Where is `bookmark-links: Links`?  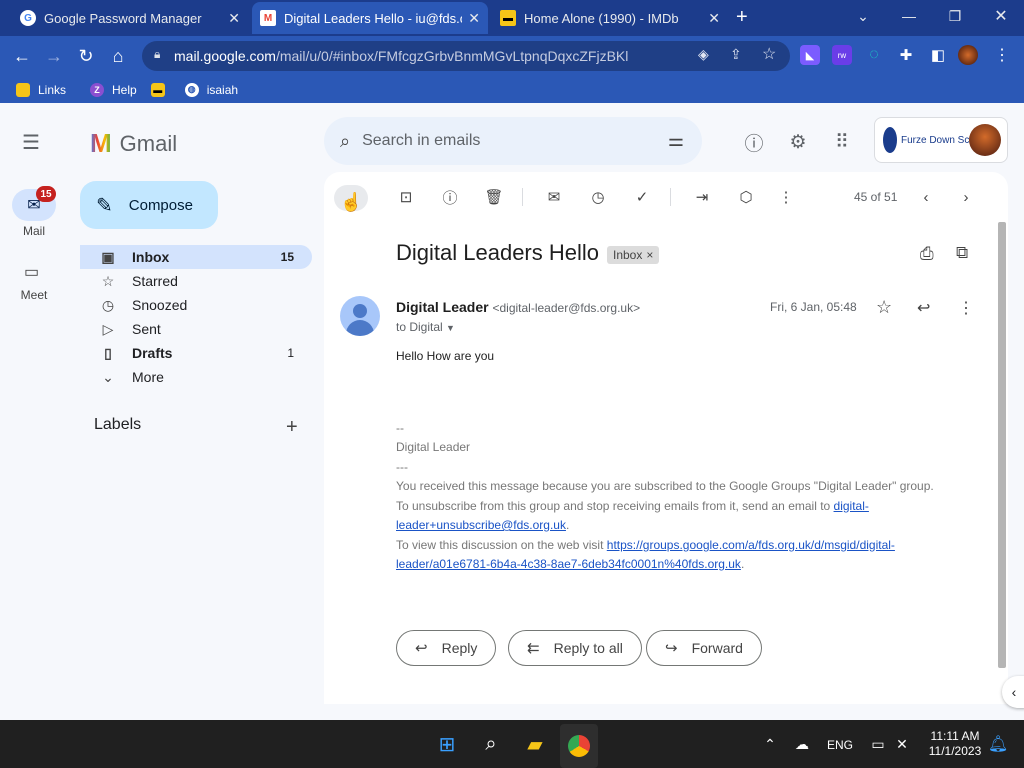 bookmark-links: Links is located at coordinates (41, 89).